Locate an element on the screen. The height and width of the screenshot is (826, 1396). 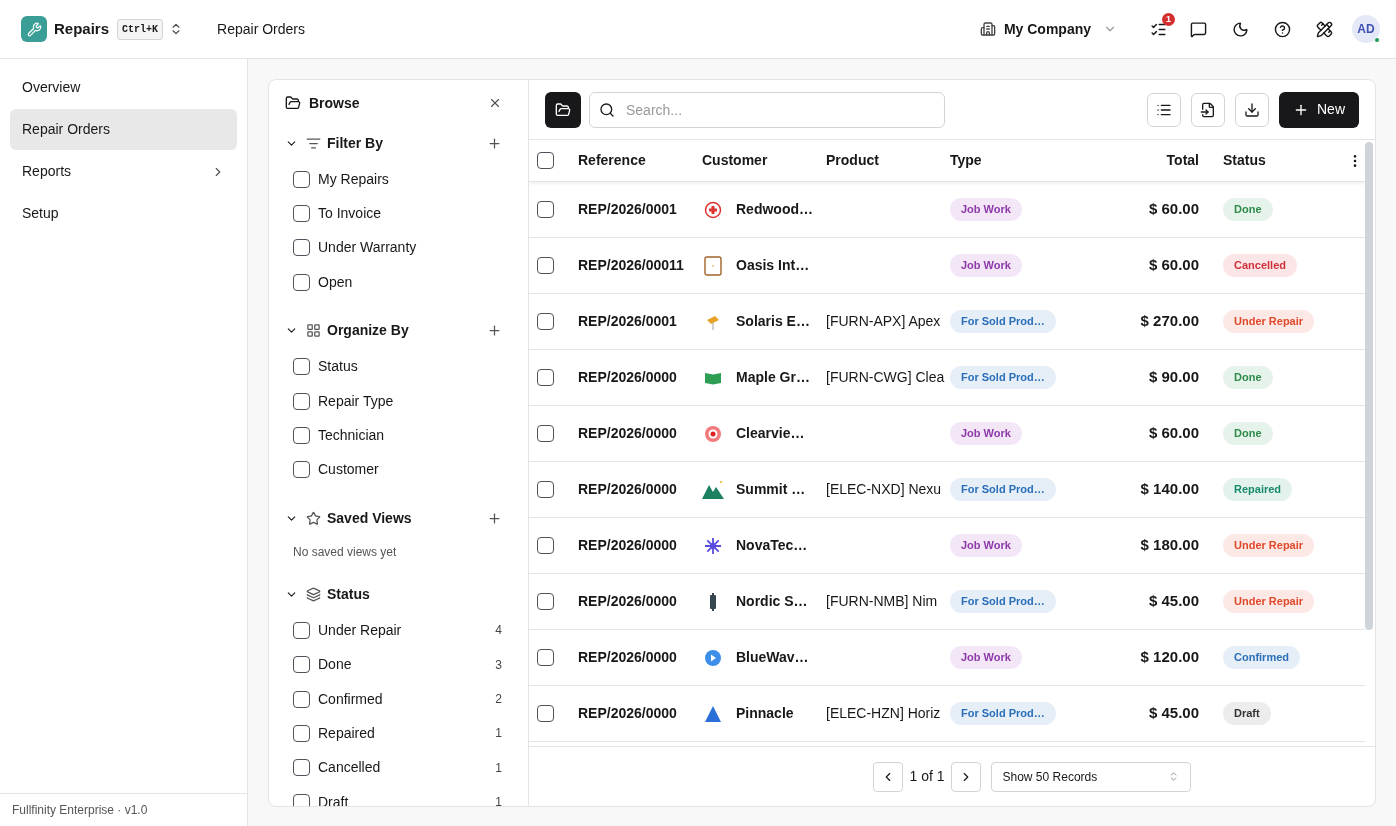
column-header: Reference is located at coordinates (640, 160).